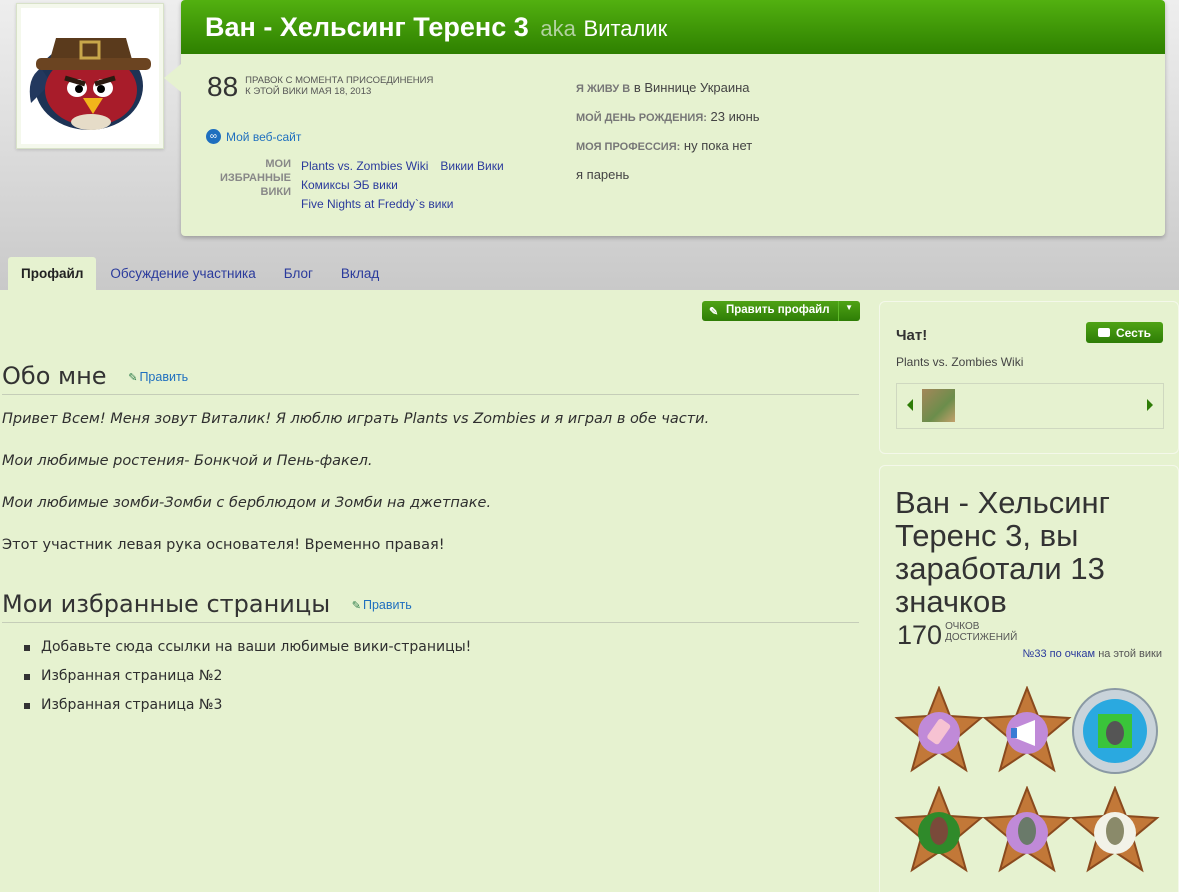 The image size is (1179, 892). I want to click on profile-tabs: Профайл Обсуждение участника Блог Вклад, so click(200, 273).